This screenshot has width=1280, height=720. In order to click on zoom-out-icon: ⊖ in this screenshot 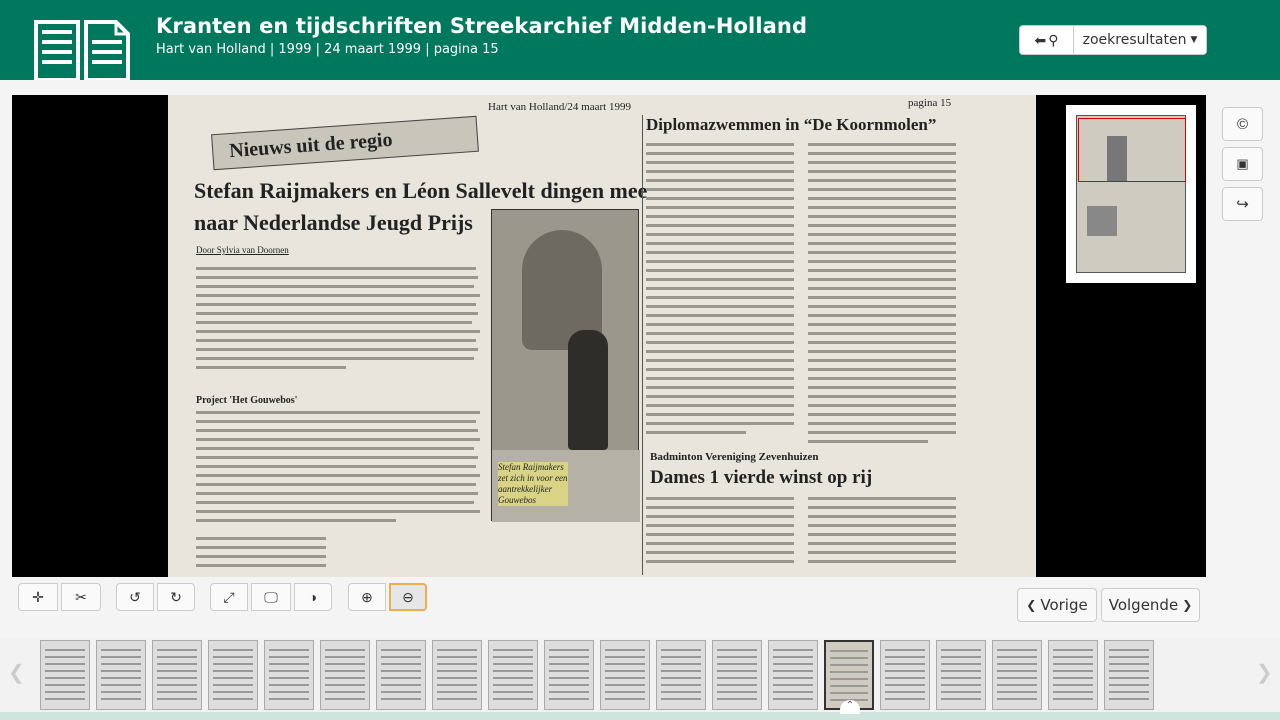, I will do `click(408, 596)`.